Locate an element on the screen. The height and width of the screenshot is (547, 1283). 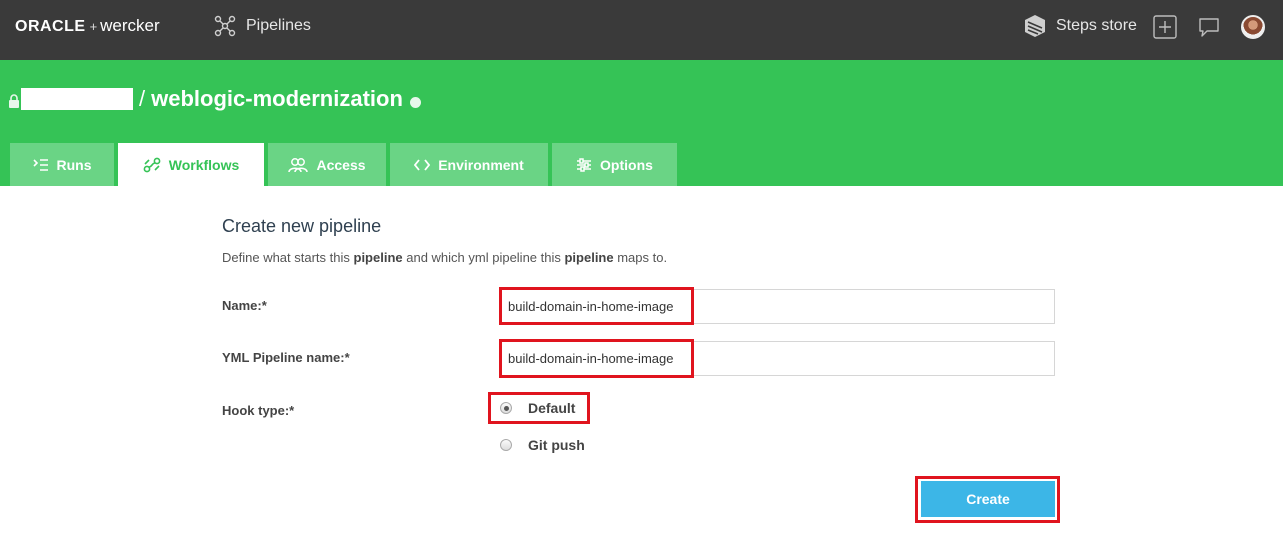
add-button is located at coordinates (1165, 27).